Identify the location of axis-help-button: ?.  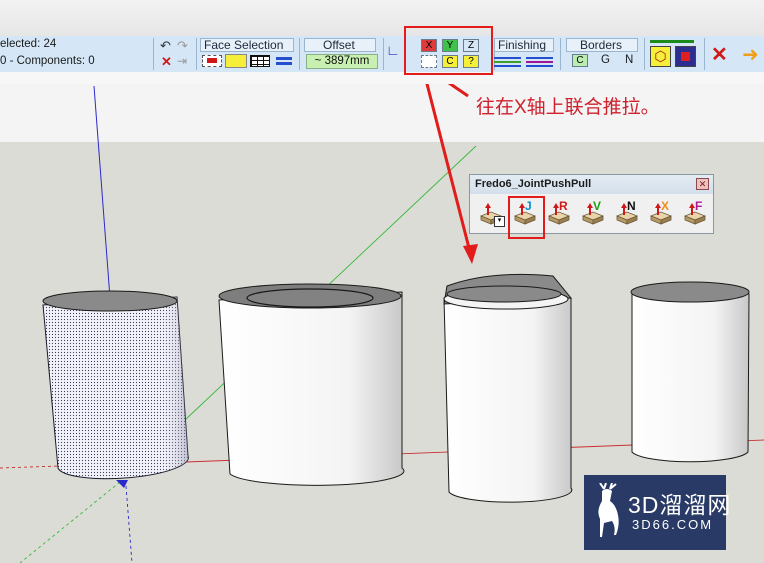
(471, 61).